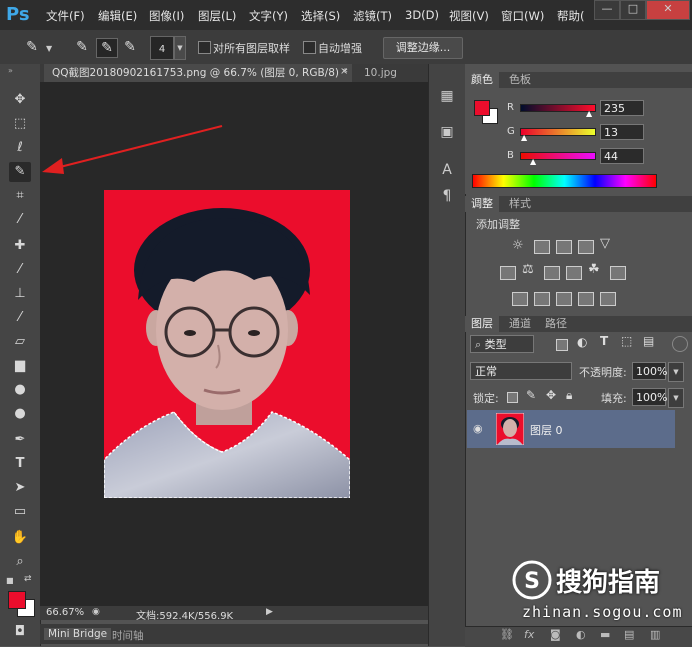 This screenshot has height=647, width=692. I want to click on menu-window: 窗口(W), so click(522, 16).